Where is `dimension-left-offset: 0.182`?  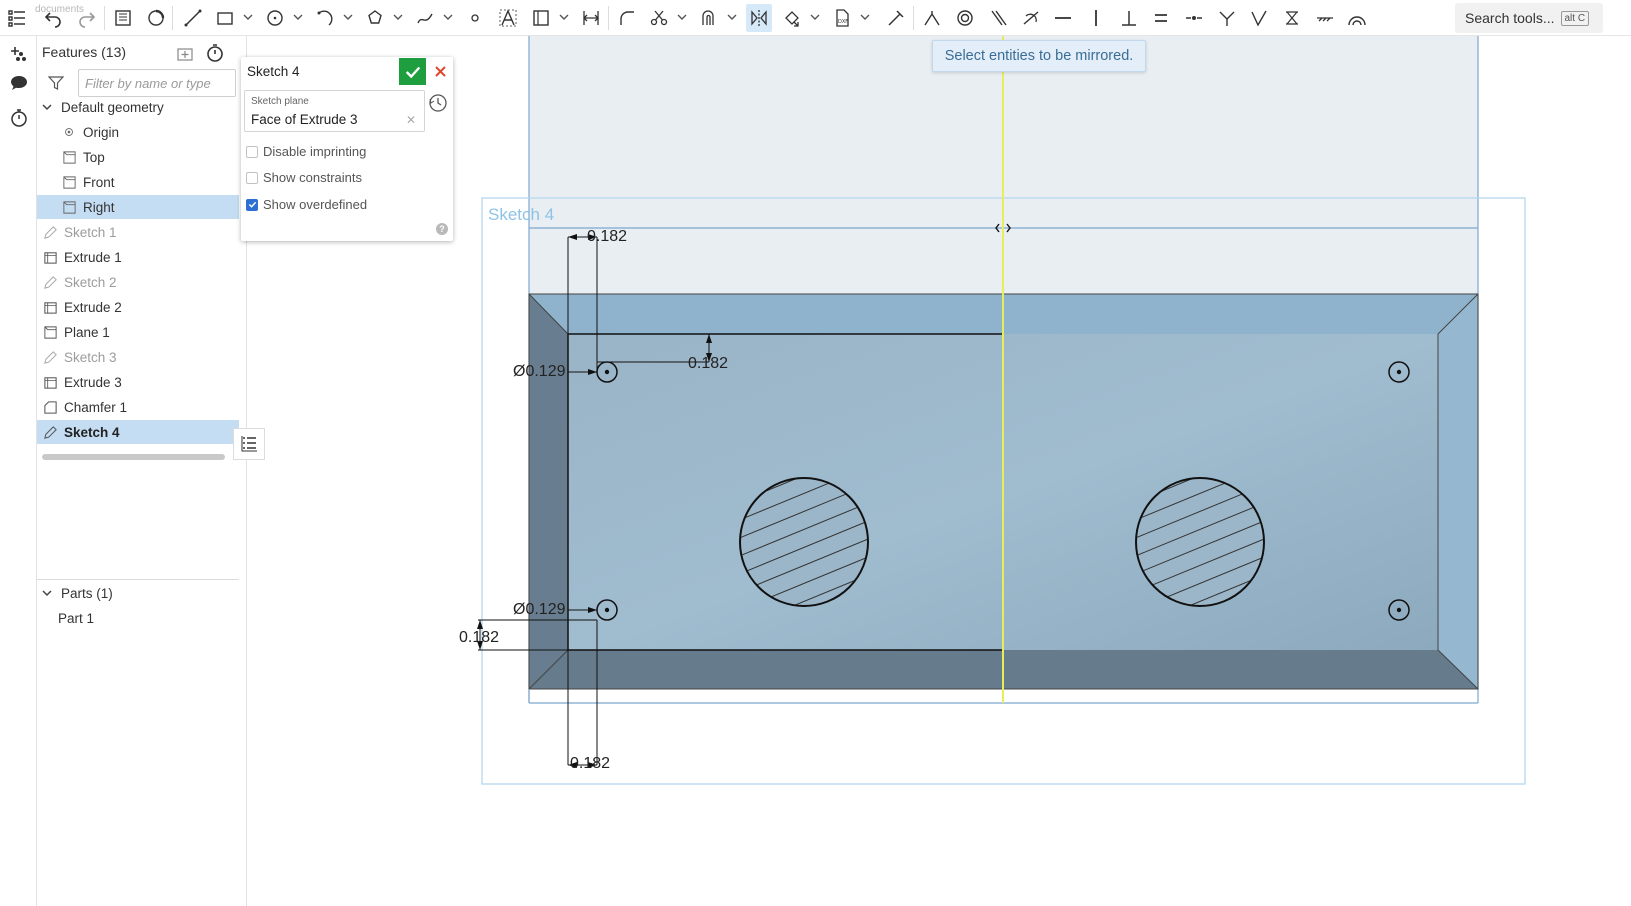
dimension-left-offset: 0.182 is located at coordinates (479, 638).